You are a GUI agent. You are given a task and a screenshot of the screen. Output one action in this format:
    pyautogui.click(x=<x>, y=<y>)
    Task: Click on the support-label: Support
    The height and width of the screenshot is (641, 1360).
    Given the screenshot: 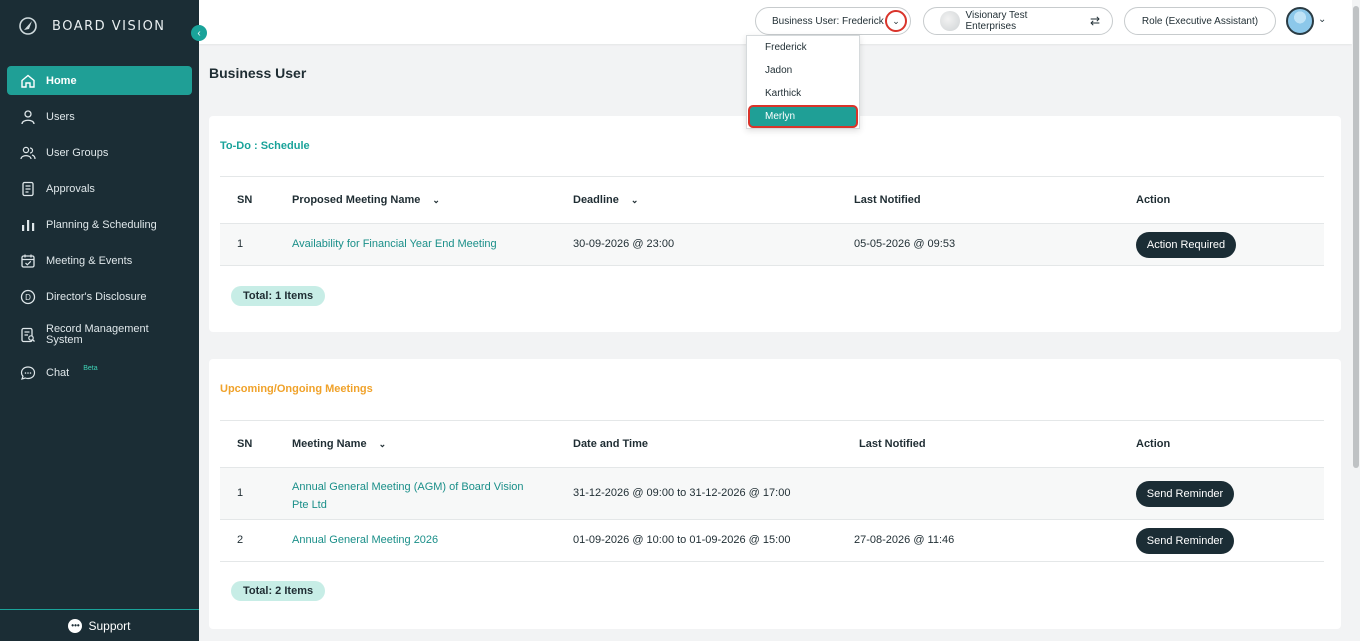 What is the action you would take?
    pyautogui.click(x=109, y=625)
    